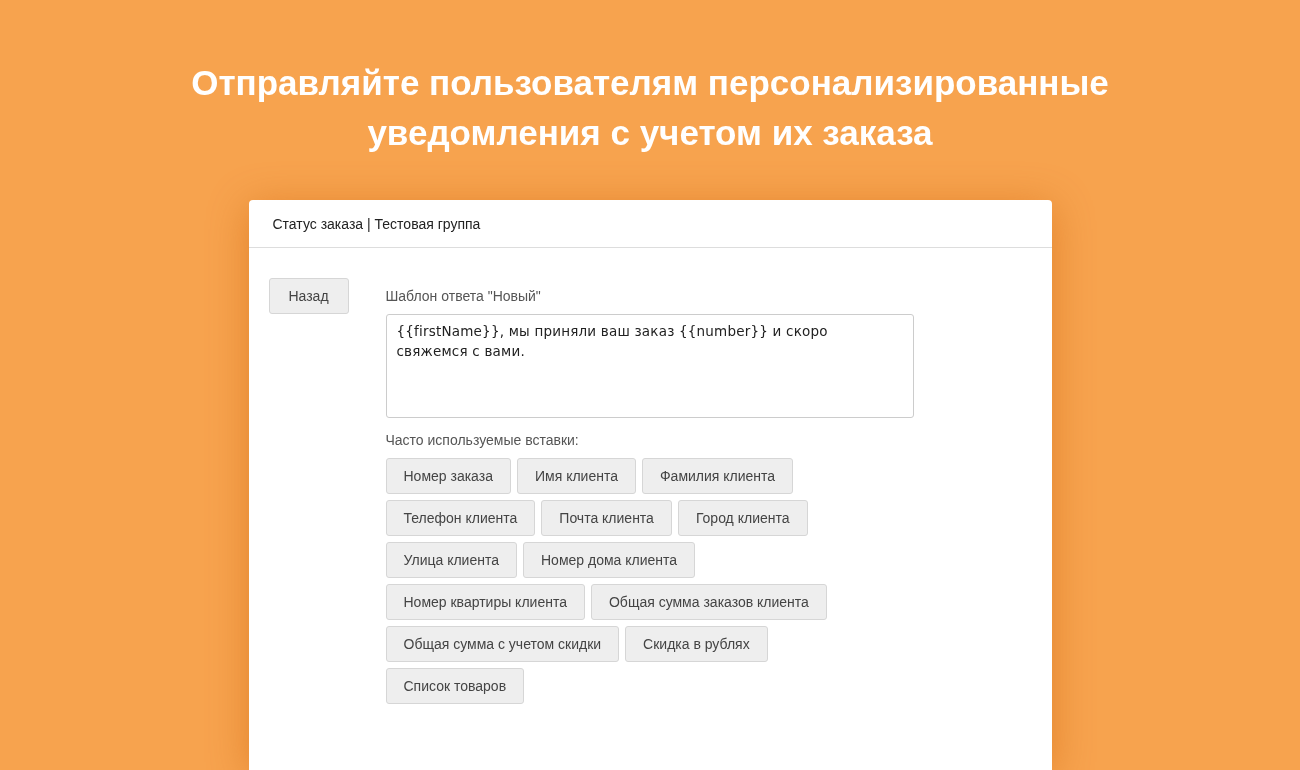  What do you see at coordinates (376, 223) in the screenshot?
I see `card-title: Статус заказа | Тестовая группа` at bounding box center [376, 223].